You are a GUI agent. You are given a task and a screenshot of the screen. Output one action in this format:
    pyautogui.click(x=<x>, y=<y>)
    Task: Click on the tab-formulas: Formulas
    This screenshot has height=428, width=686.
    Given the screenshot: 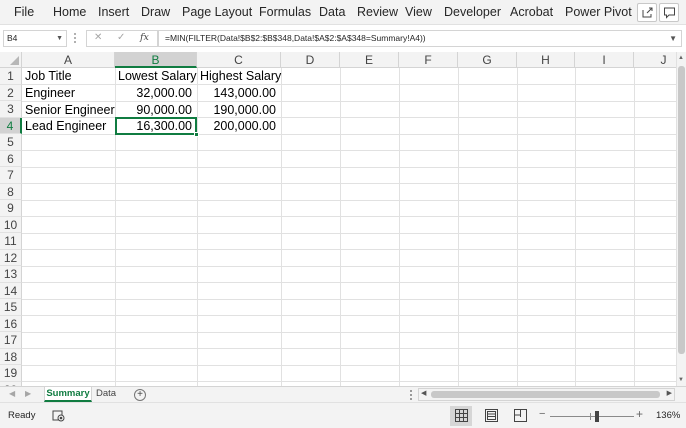 What is the action you would take?
    pyautogui.click(x=285, y=12)
    